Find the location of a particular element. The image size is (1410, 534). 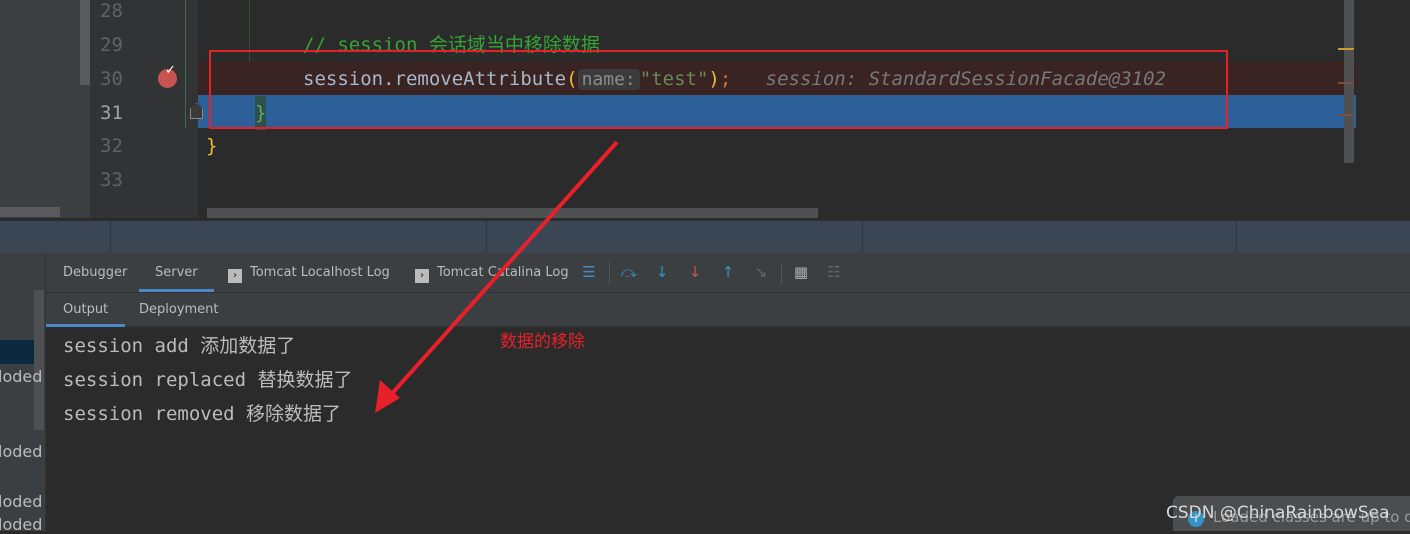

annotation-arrow is located at coordinates (497, 276).